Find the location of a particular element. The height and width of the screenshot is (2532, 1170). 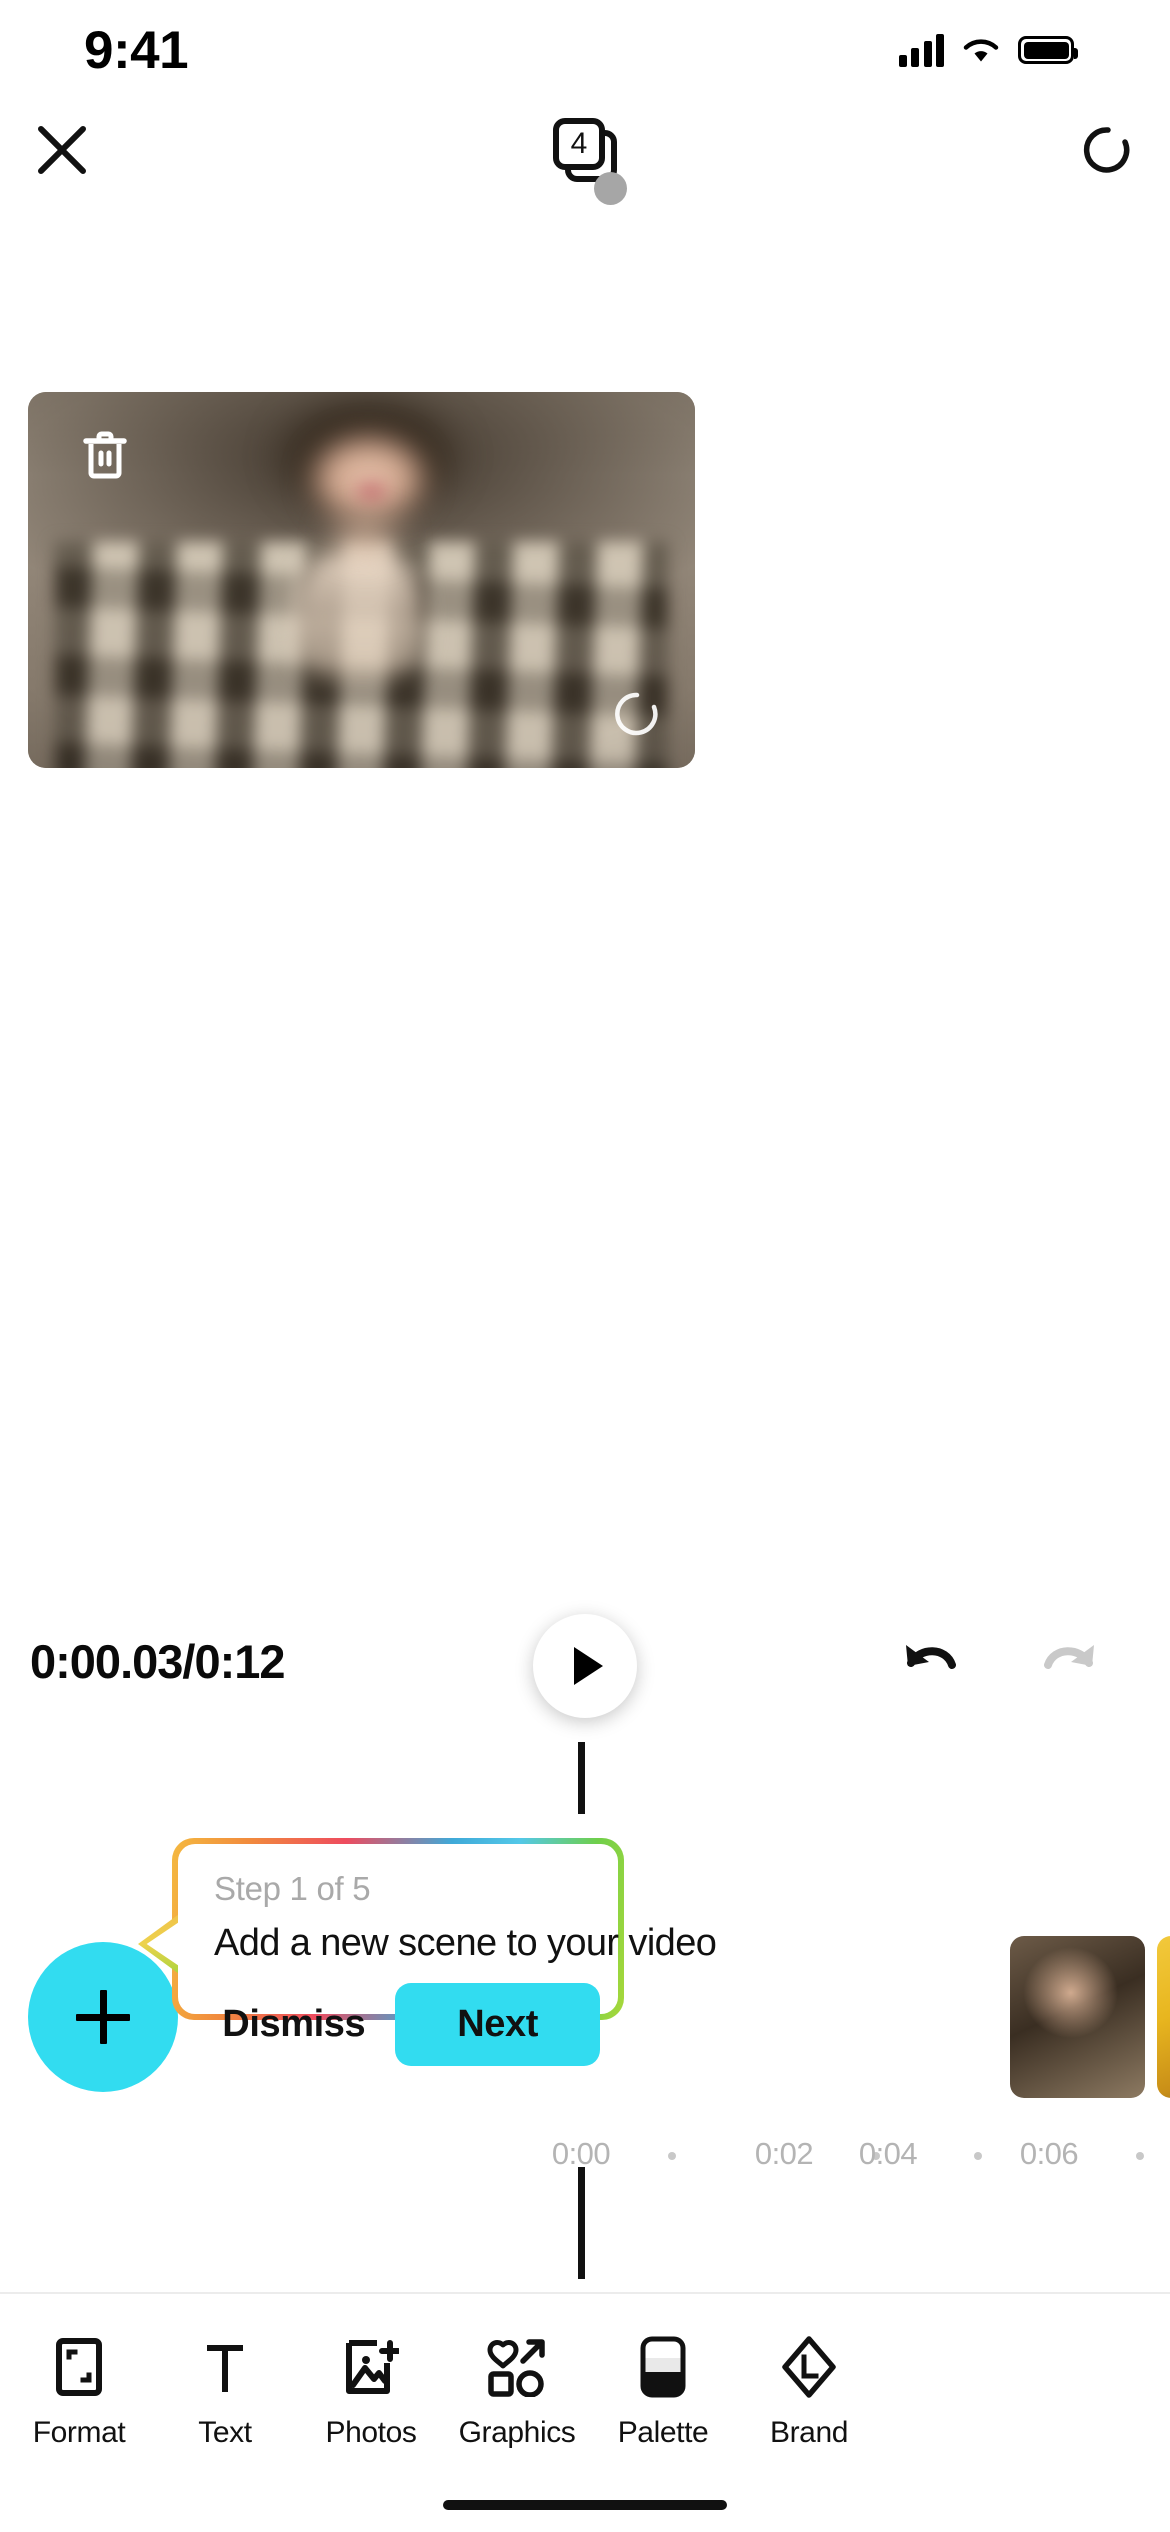

close-x-icon is located at coordinates (62, 150).